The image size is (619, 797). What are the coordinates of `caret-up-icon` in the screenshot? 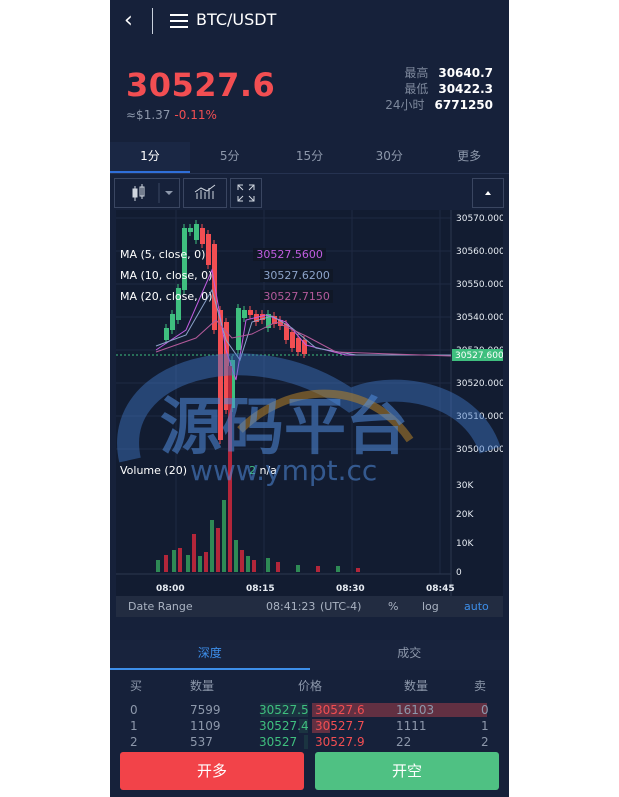 It's located at (488, 193).